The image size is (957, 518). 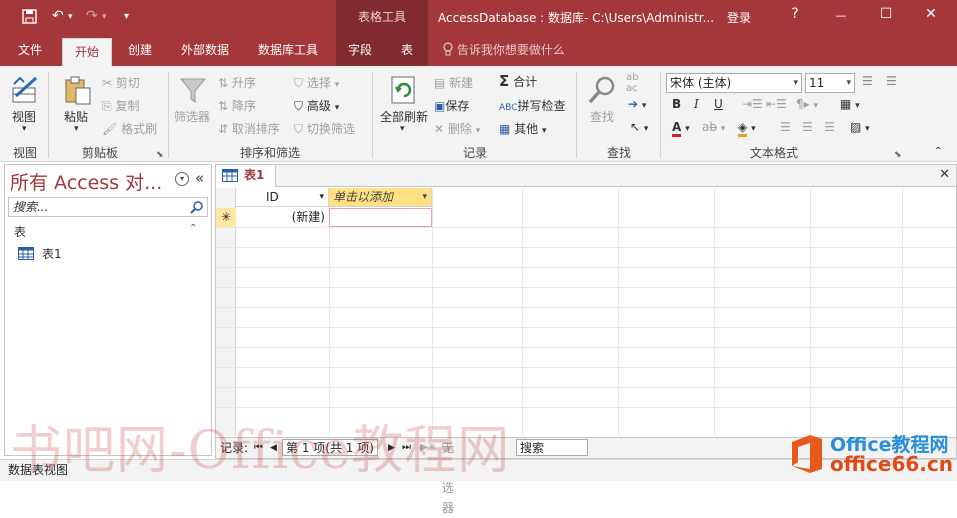 I want to click on tab-external-data: 外部数据, so click(x=205, y=50).